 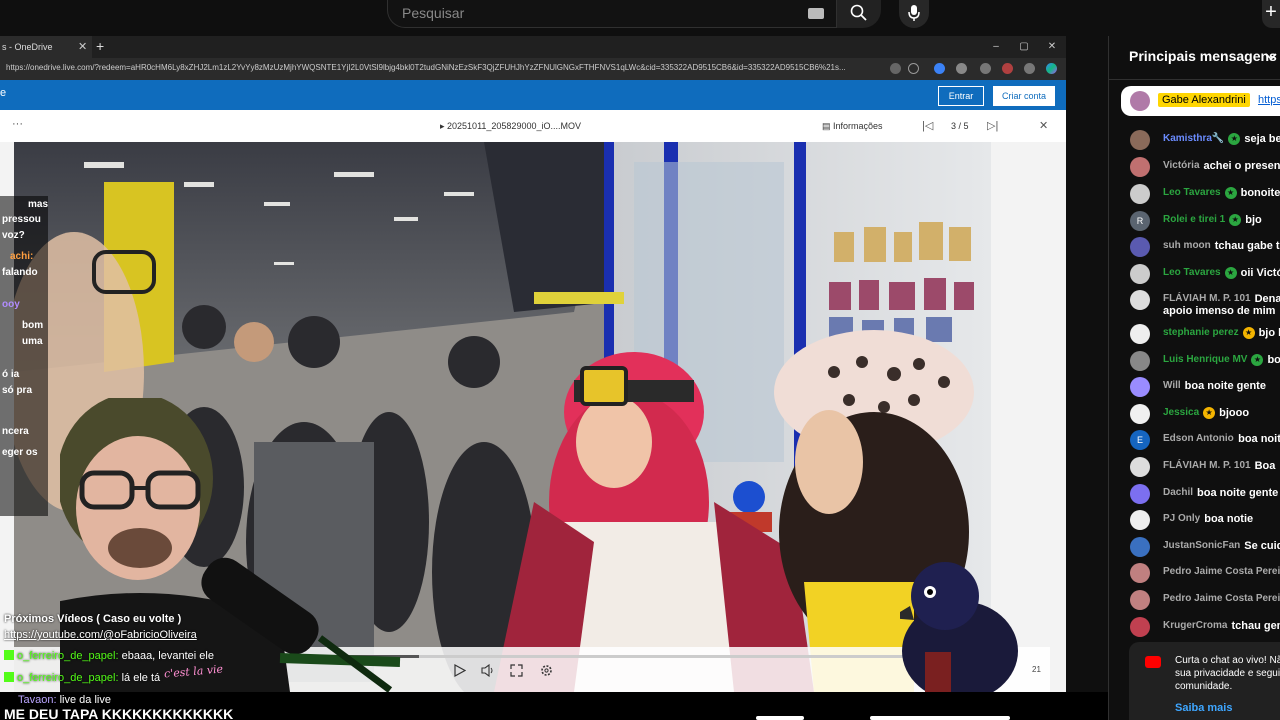 What do you see at coordinates (1051, 68) in the screenshot?
I see `copilot-icon` at bounding box center [1051, 68].